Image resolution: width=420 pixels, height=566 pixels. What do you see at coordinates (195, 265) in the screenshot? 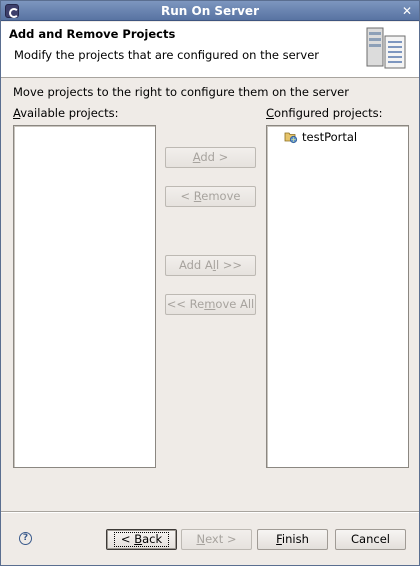
I see `add-all-label-pre: Add A` at bounding box center [195, 265].